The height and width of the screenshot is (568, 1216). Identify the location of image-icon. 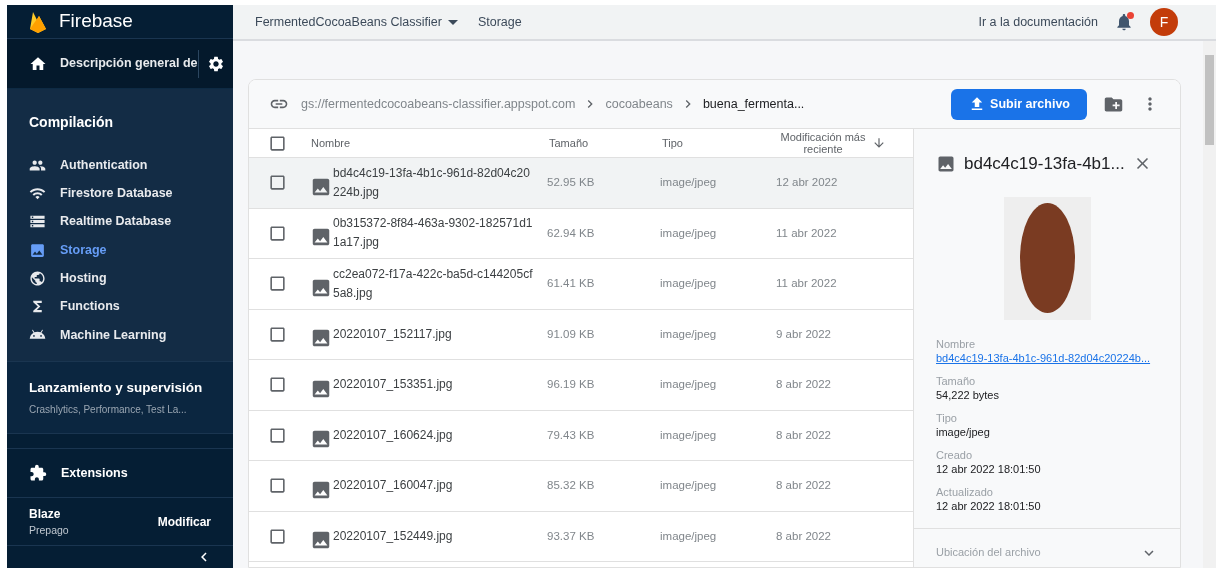
(37, 250).